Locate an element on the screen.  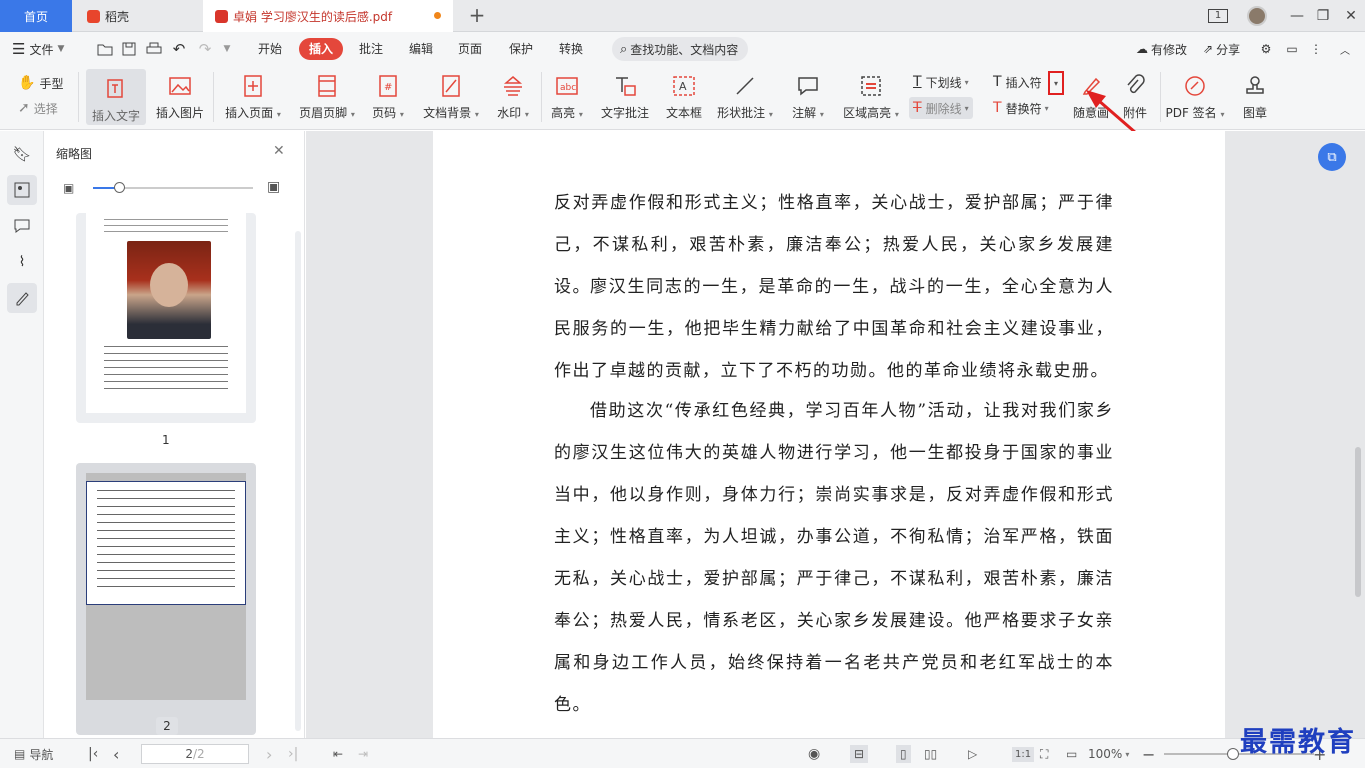
annotation-button: 注解 ▾ is located at coordinates (808, 98).